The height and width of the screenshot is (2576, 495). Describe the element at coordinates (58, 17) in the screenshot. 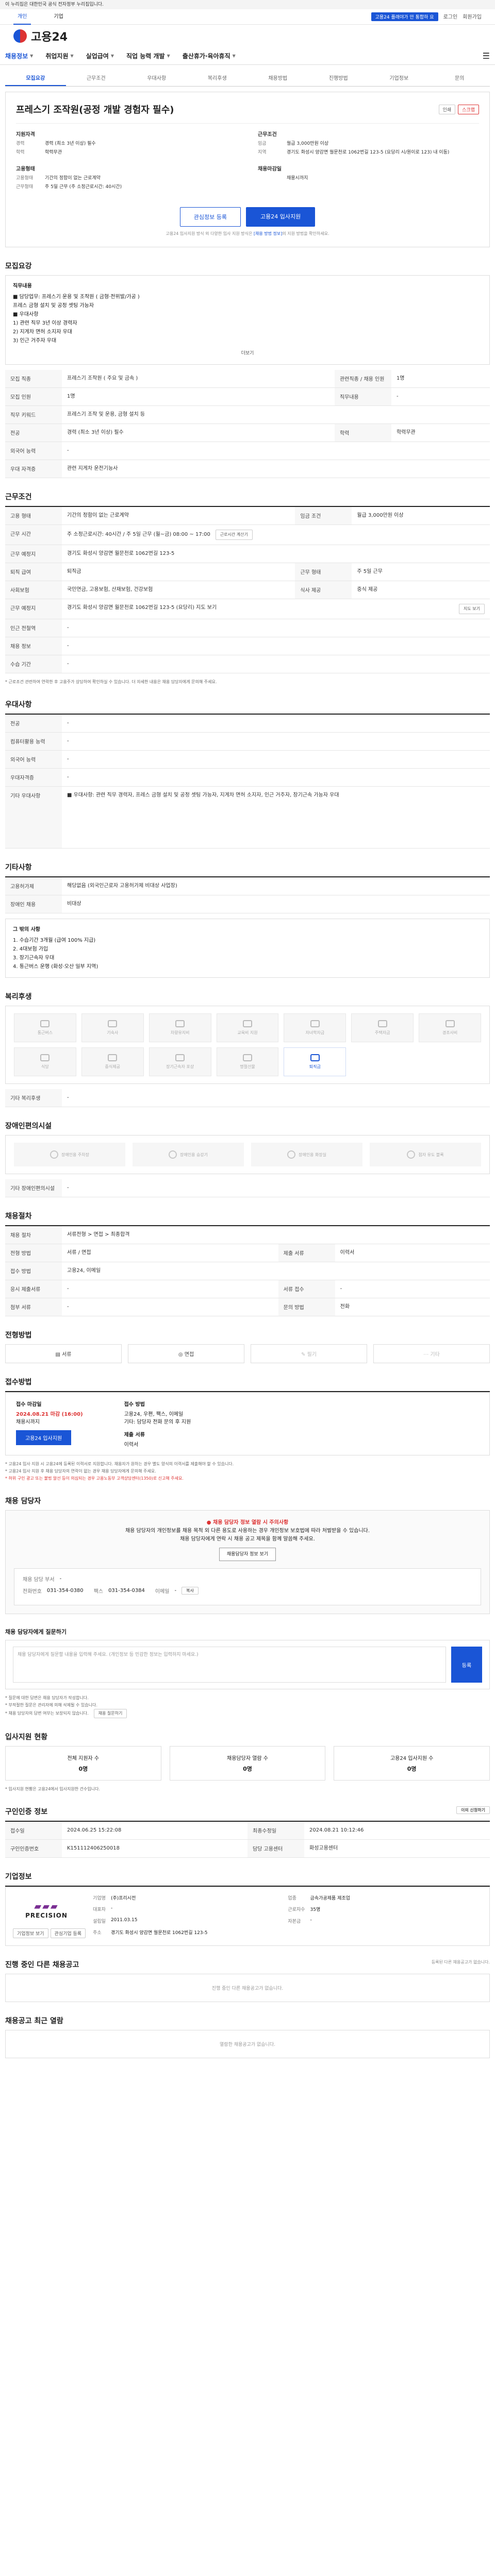

I see `top-tab-company: 기업` at that location.